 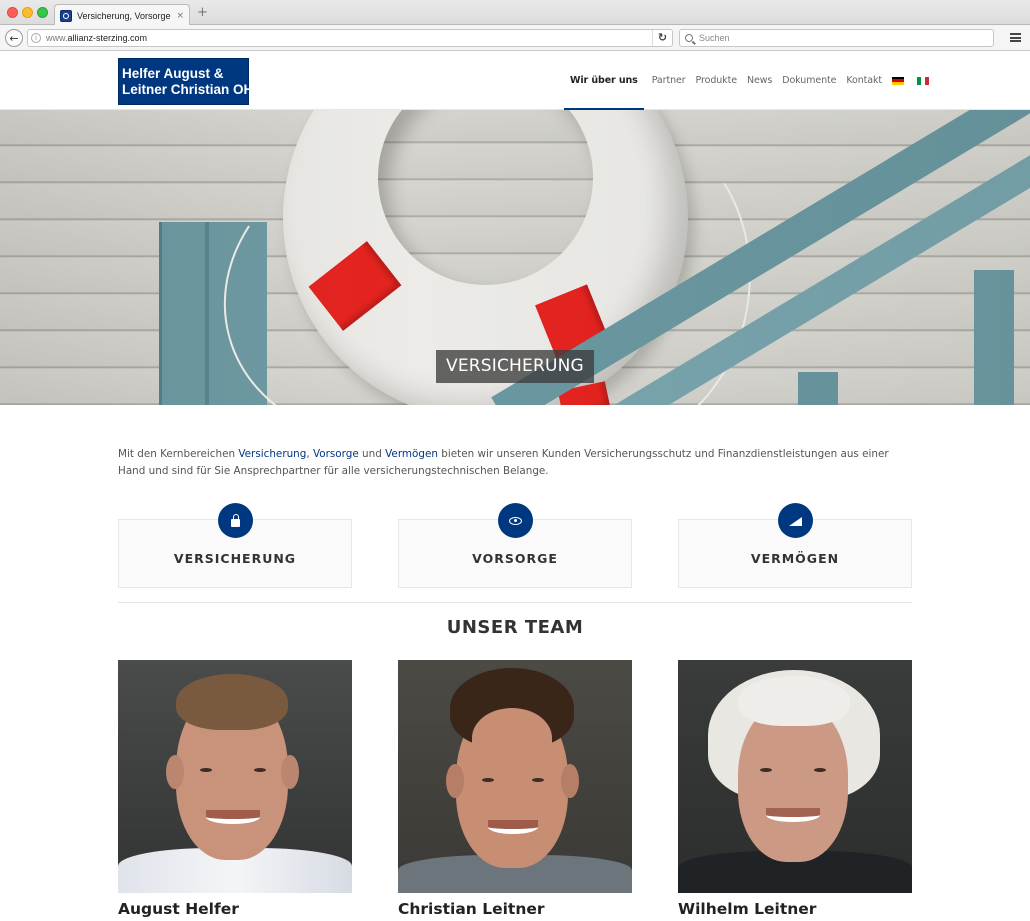 I want to click on new-tab-button: +, so click(x=202, y=12).